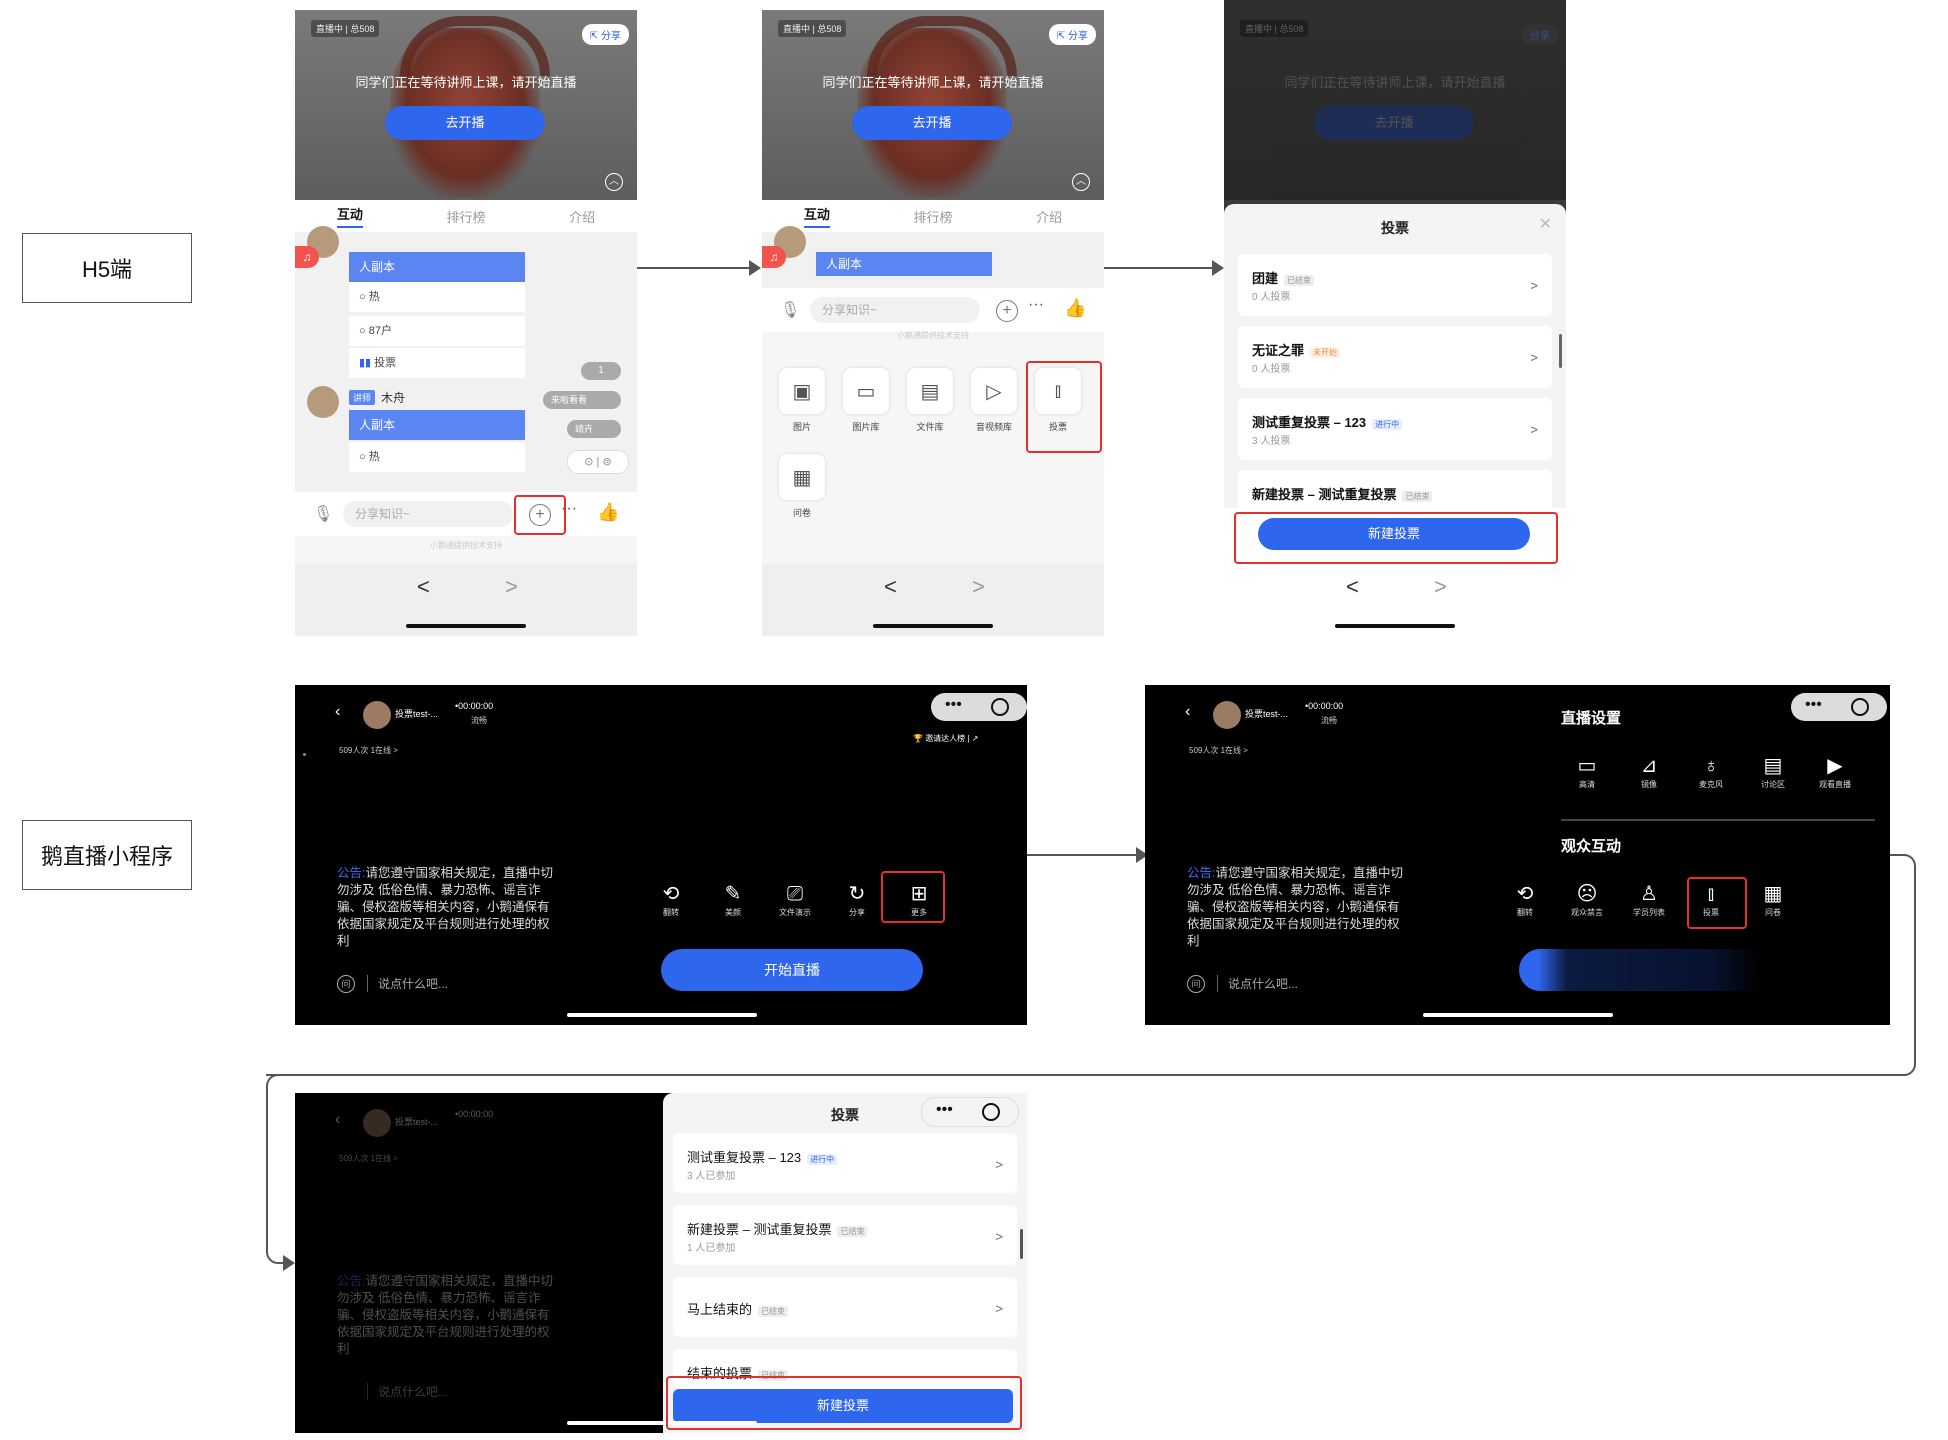 Image resolution: width=1948 pixels, height=1440 pixels. I want to click on setting-microphone: ♁ 麦克风, so click(1711, 771).